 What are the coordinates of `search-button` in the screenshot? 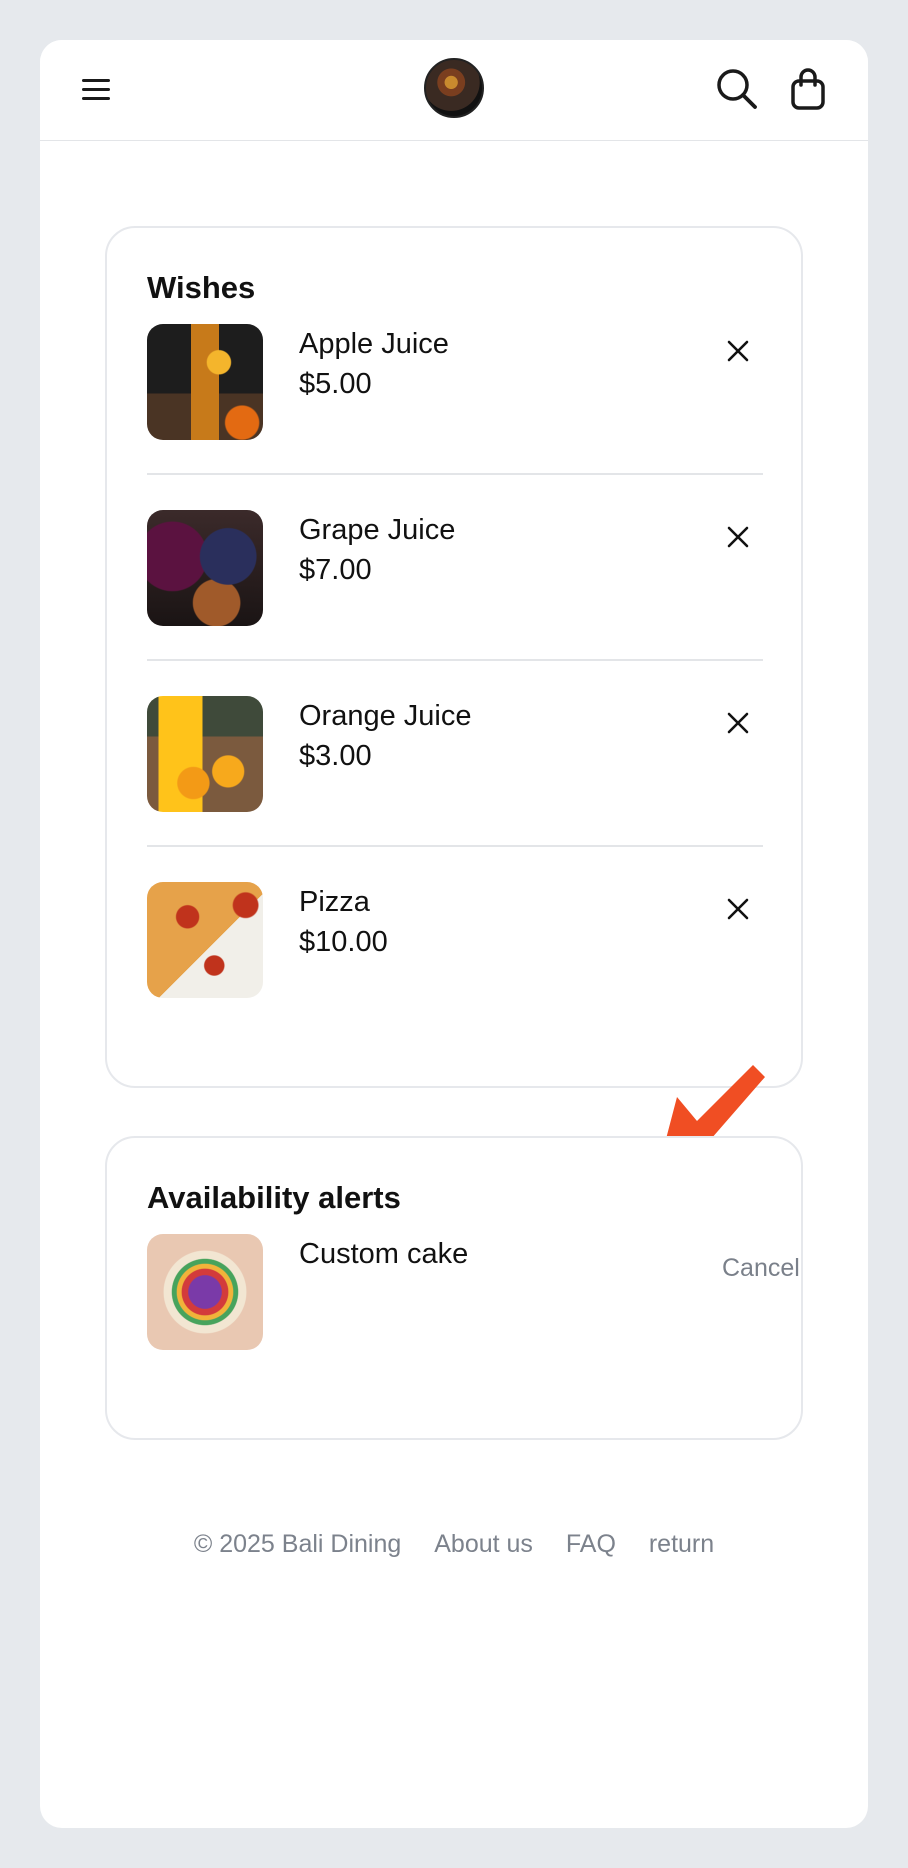 It's located at (737, 89).